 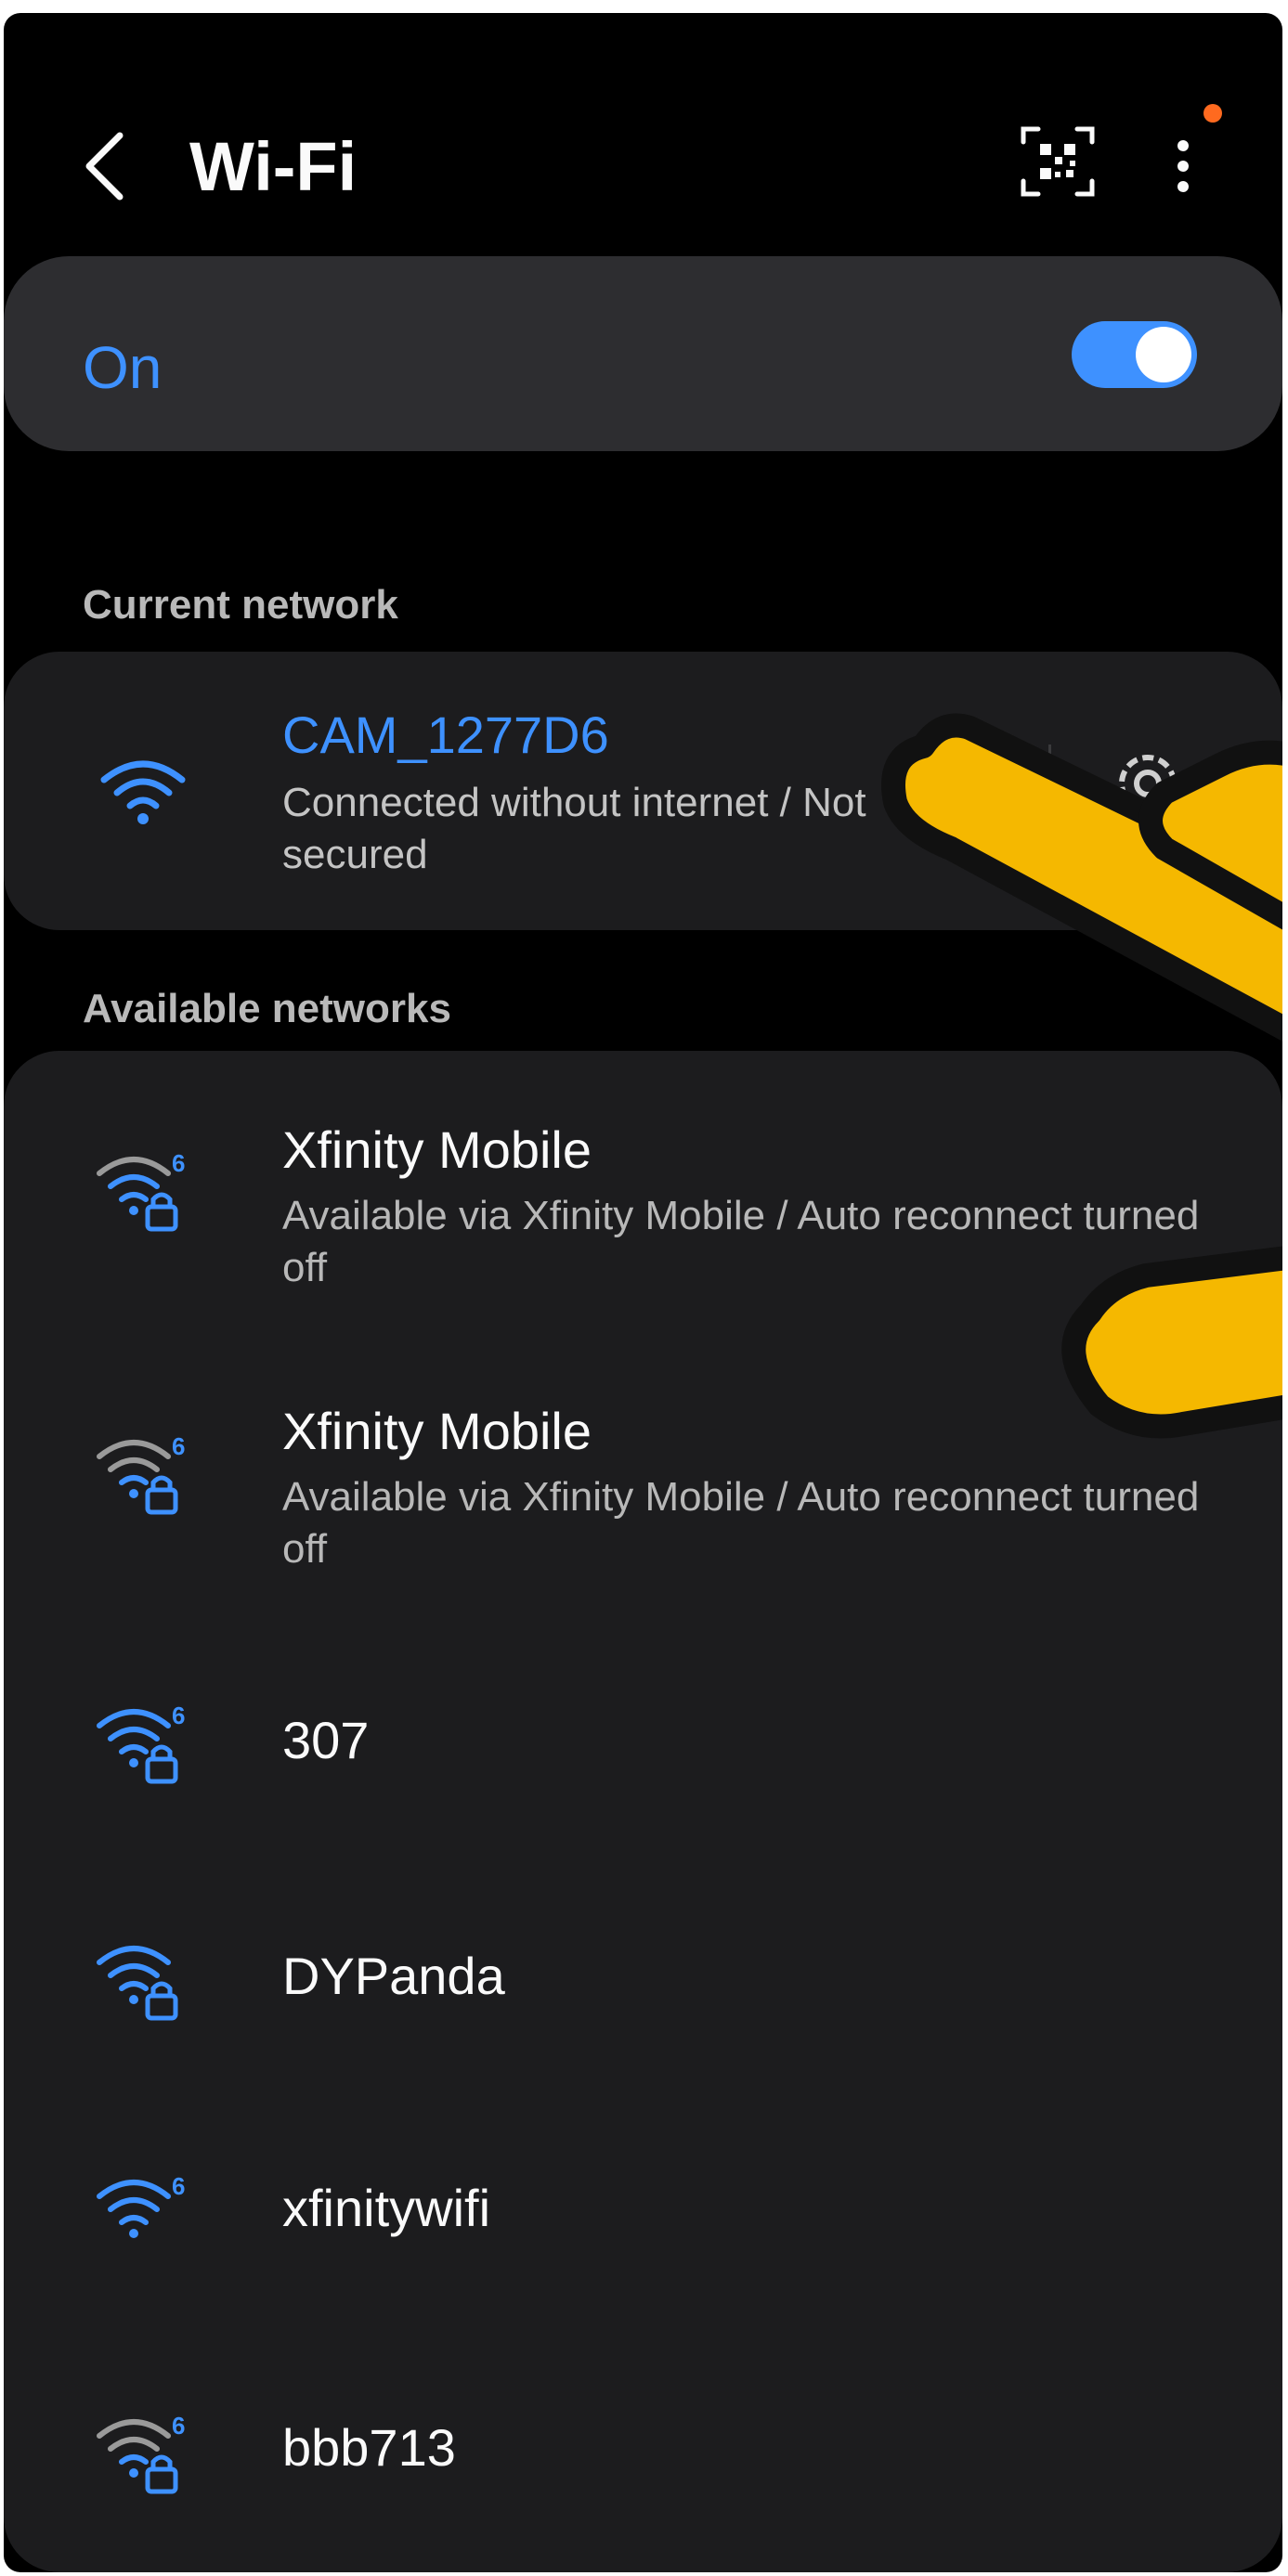 What do you see at coordinates (574, 828) in the screenshot?
I see `current-network-status: Connected without internet / Not secured` at bounding box center [574, 828].